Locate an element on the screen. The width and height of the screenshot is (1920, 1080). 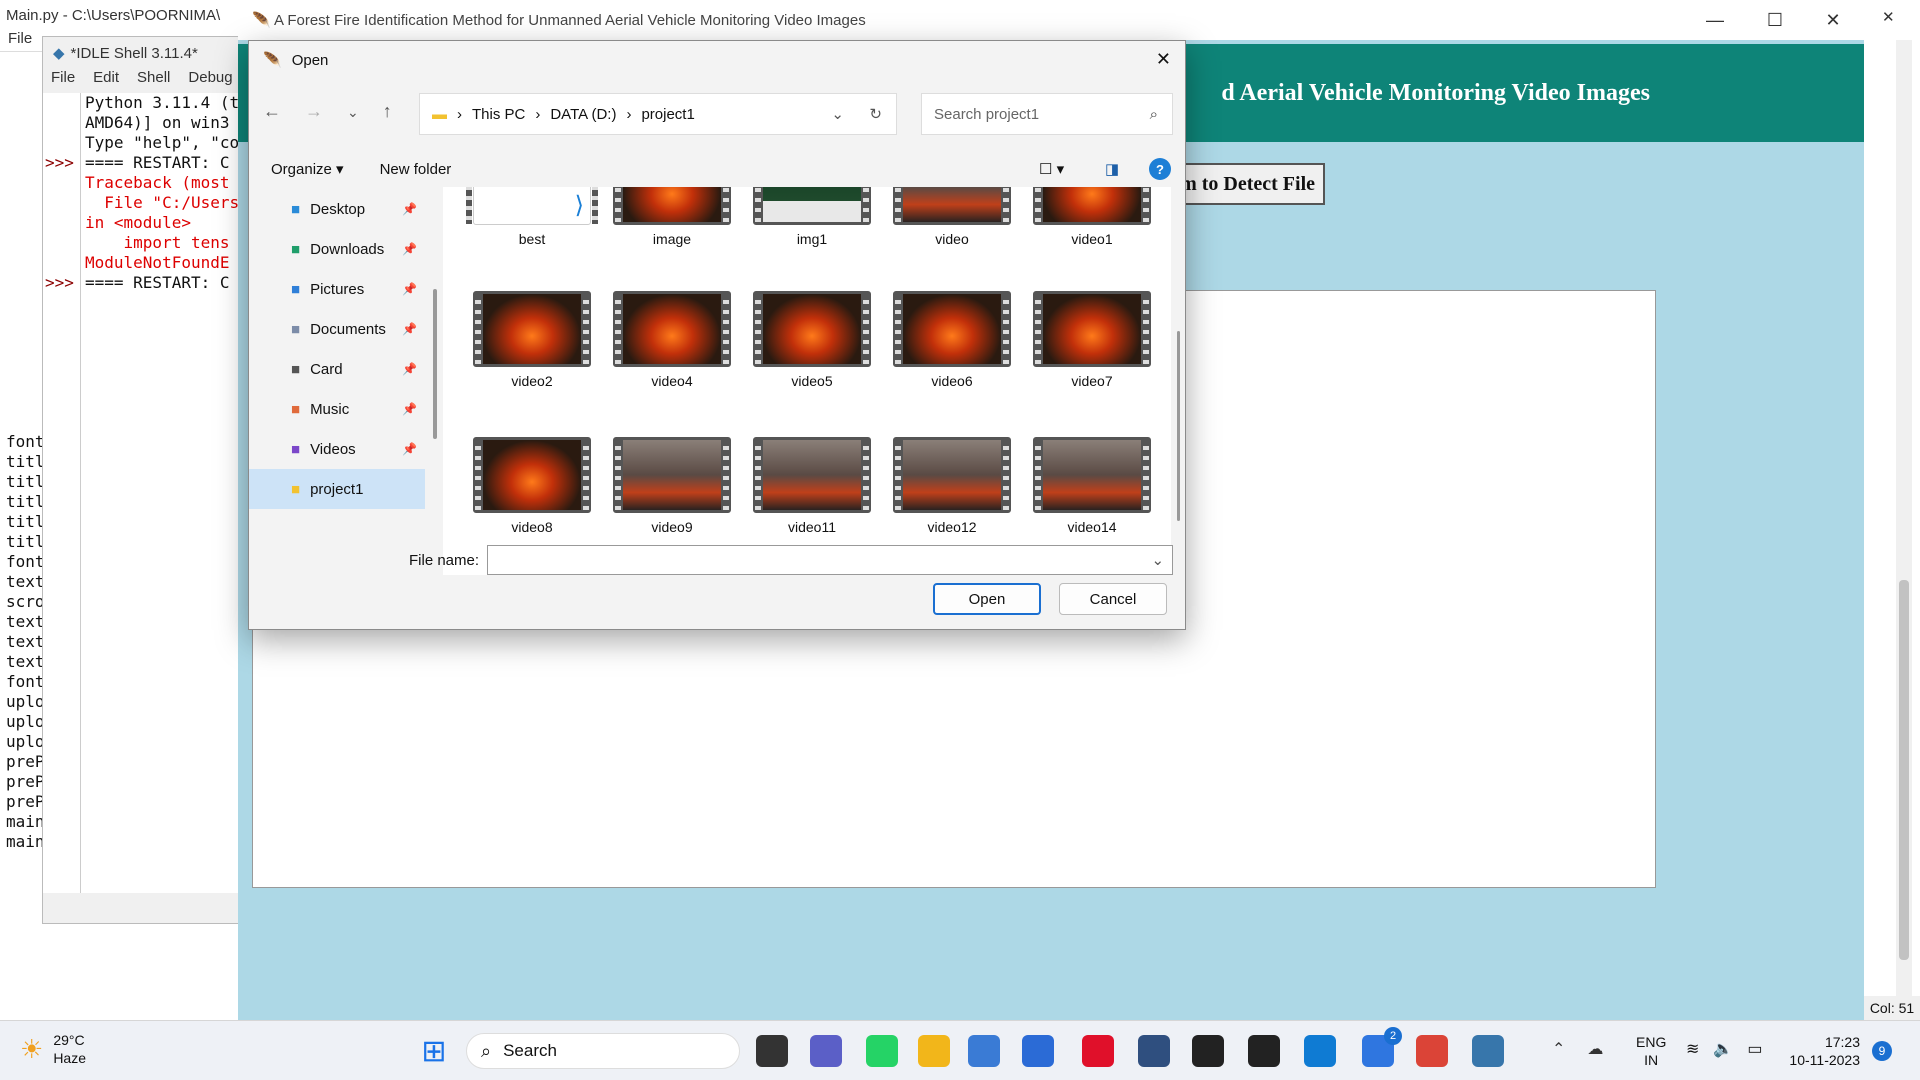
file-item: video7 is located at coordinates (1092, 340).